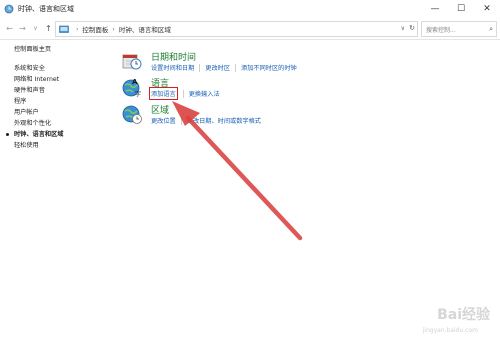 The image size is (500, 338). Describe the element at coordinates (450, 330) in the screenshot. I see `watermark-url: jingyan.baidu.com` at that location.